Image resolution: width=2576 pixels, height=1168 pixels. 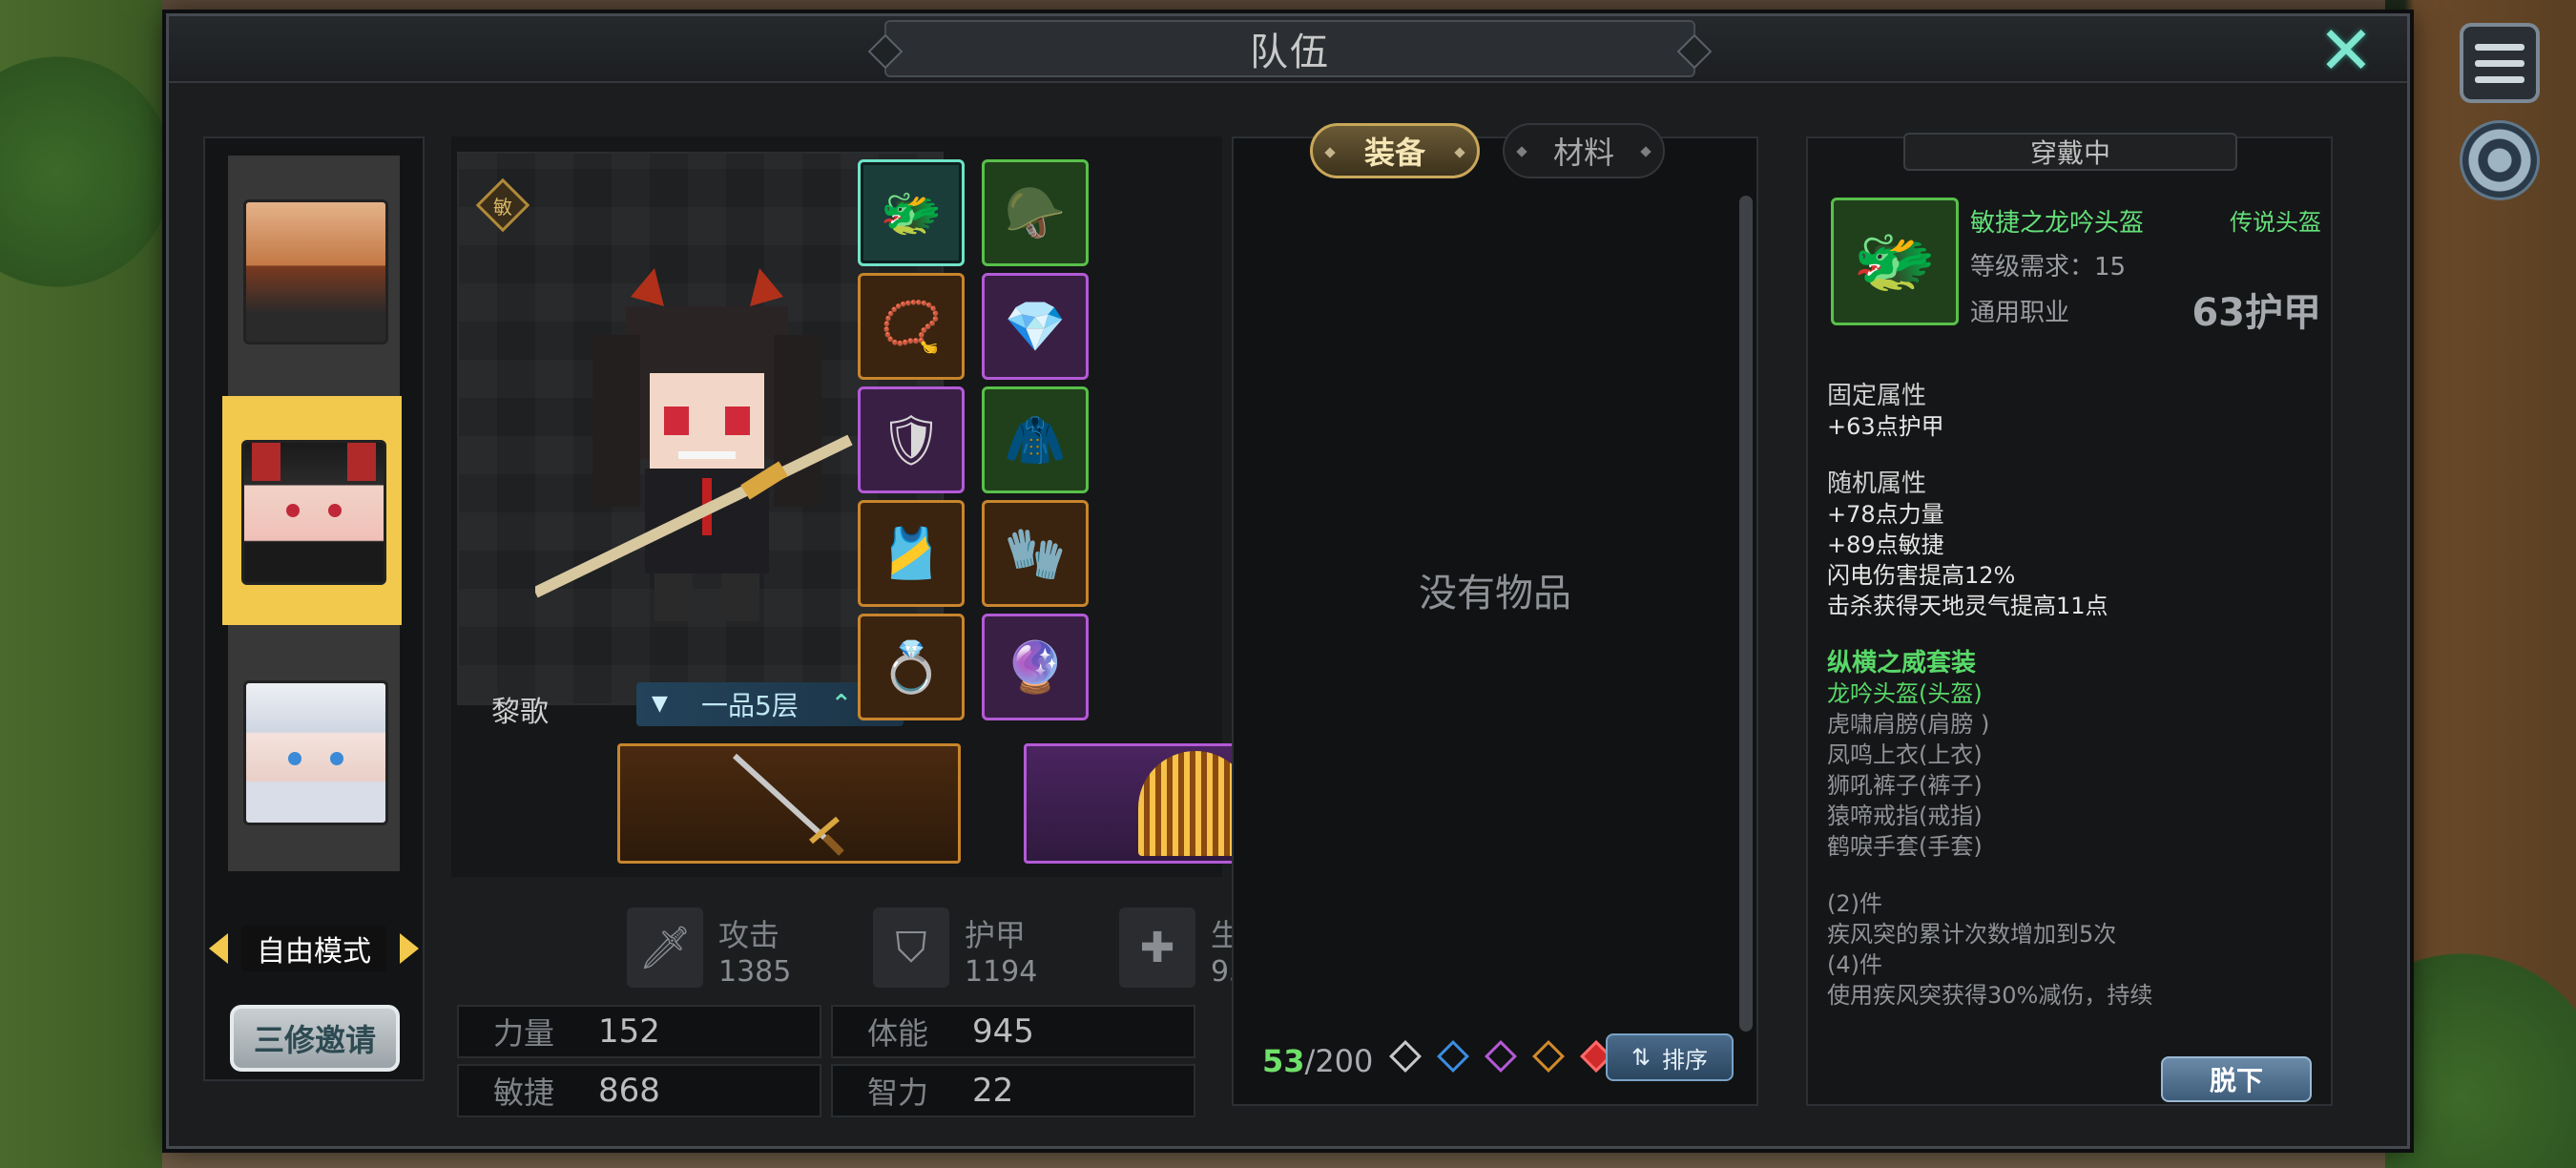 I want to click on rarity-filters, so click(x=1500, y=1056).